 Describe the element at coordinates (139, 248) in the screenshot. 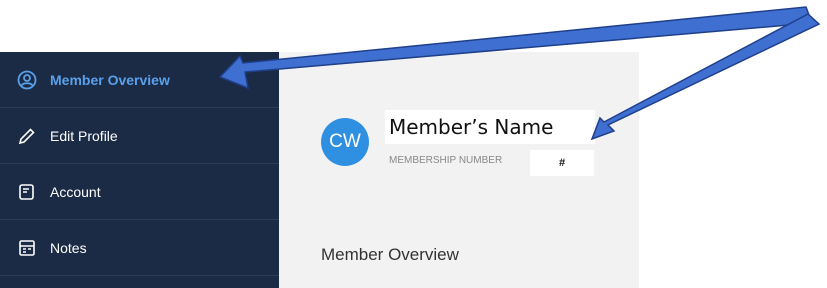

I see `sidebar-item-notes: Notes` at that location.